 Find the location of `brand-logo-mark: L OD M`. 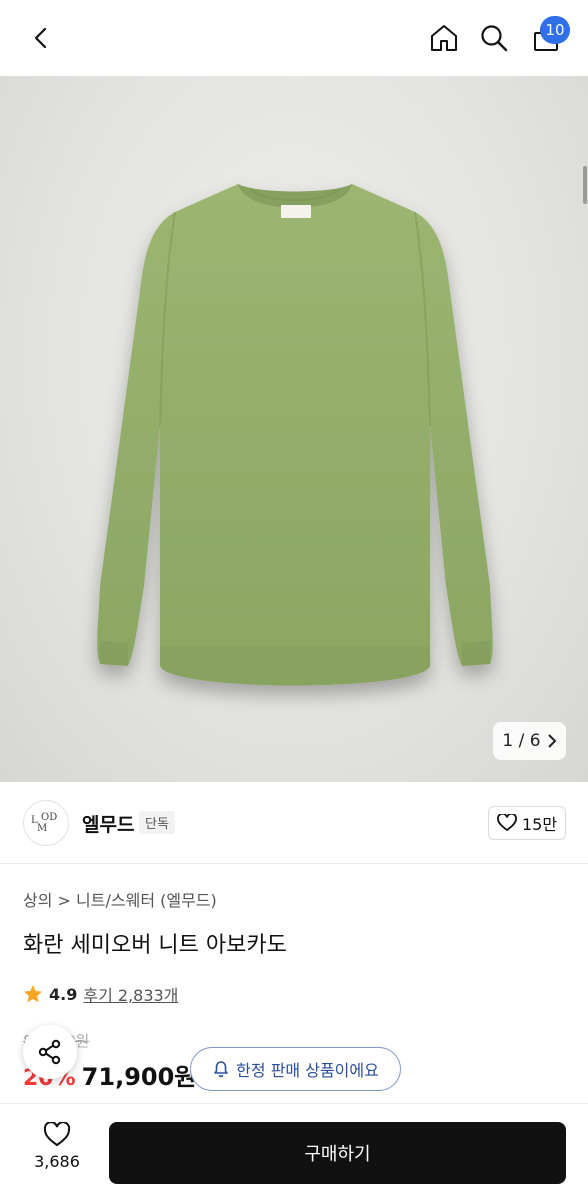

brand-logo-mark: L OD M is located at coordinates (44, 823).